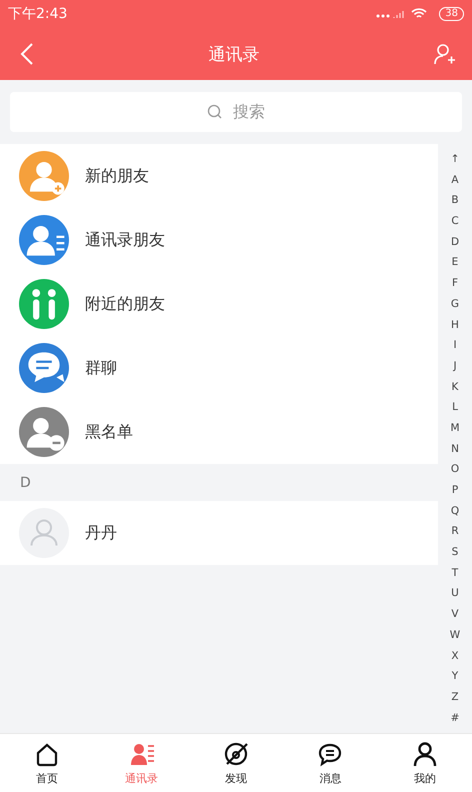 The image size is (472, 792). I want to click on tab: 发现, so click(236, 763).